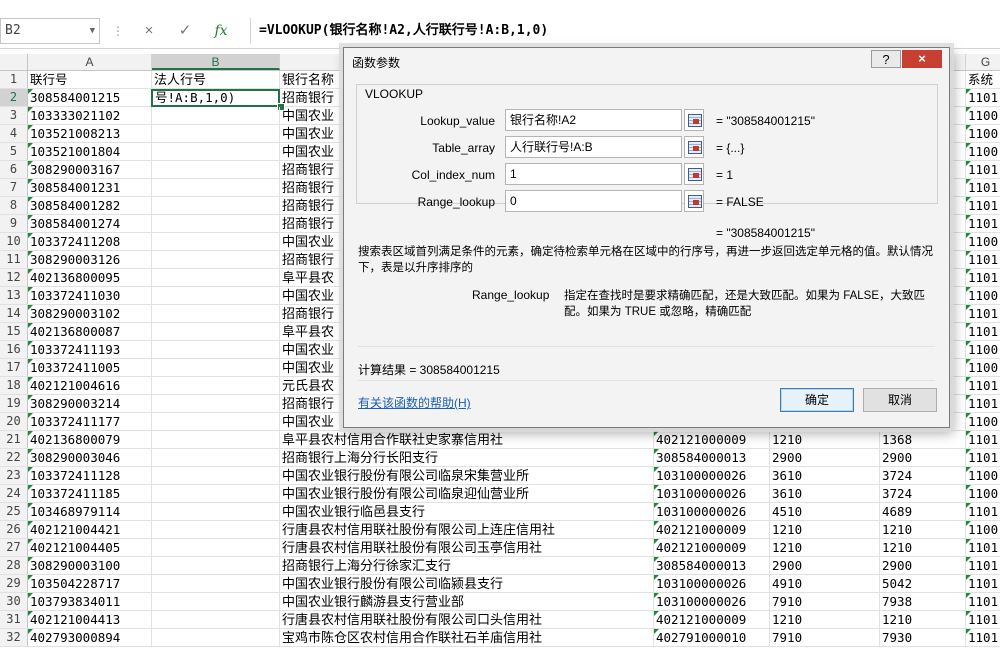 The width and height of the screenshot is (1000, 649). I want to click on formula-input: =VLOOKUP(银行名称!A2,人行联行号!A:B,1,0), so click(625, 31).